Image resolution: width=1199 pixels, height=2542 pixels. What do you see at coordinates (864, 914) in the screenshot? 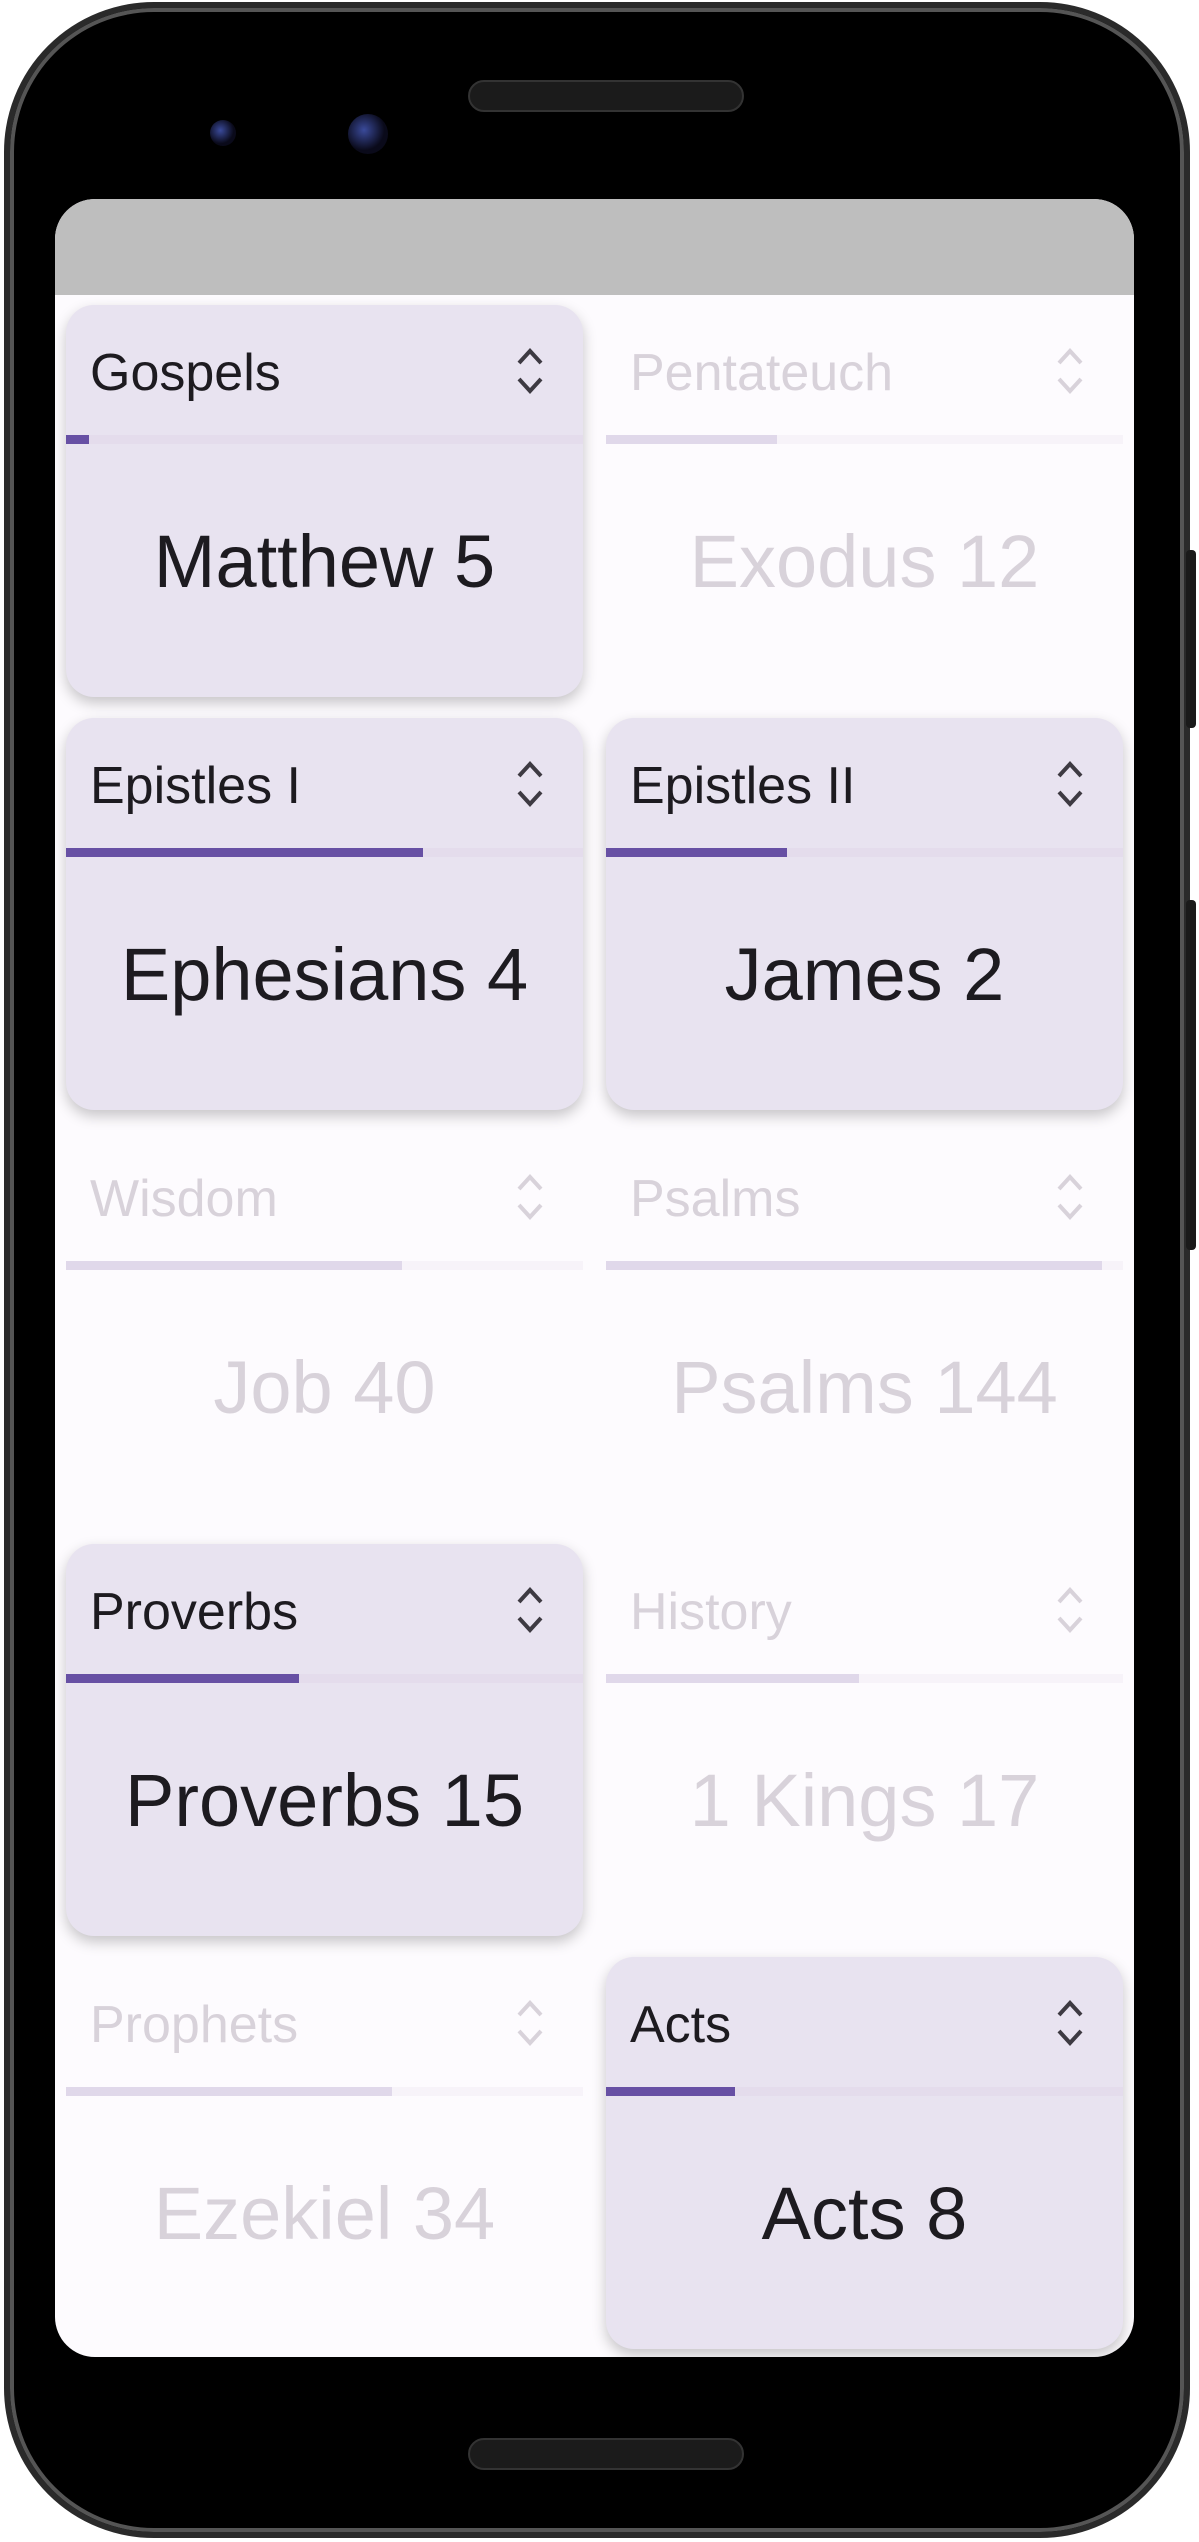
I see `reading-card: Epistles II James 2` at bounding box center [864, 914].